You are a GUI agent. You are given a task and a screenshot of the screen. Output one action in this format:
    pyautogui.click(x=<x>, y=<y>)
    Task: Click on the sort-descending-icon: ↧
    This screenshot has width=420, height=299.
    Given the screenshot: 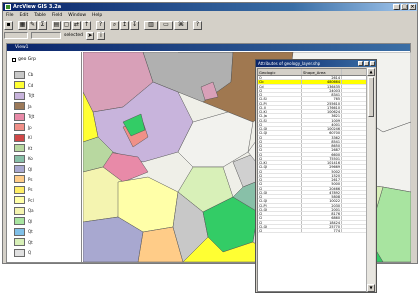 What is the action you would take?
    pyautogui.click(x=134, y=25)
    